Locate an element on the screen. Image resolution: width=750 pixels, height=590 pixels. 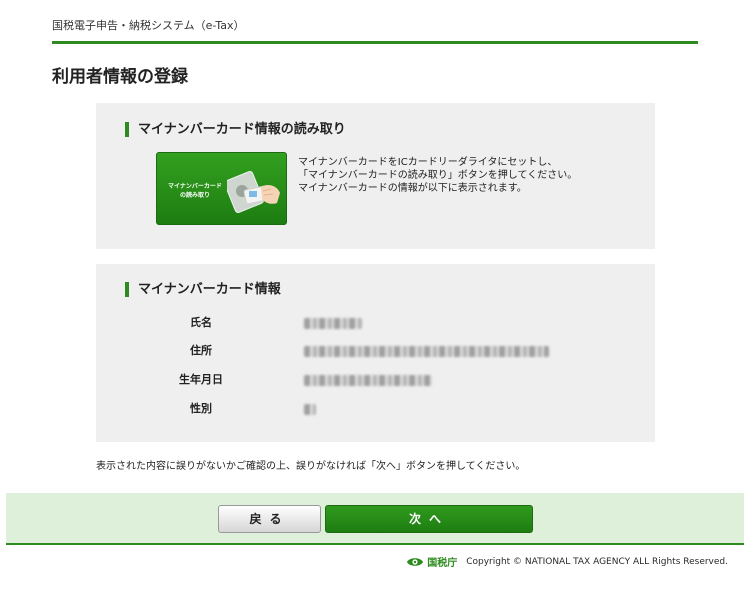
nta-logo-text: 国税庁 is located at coordinates (442, 563).